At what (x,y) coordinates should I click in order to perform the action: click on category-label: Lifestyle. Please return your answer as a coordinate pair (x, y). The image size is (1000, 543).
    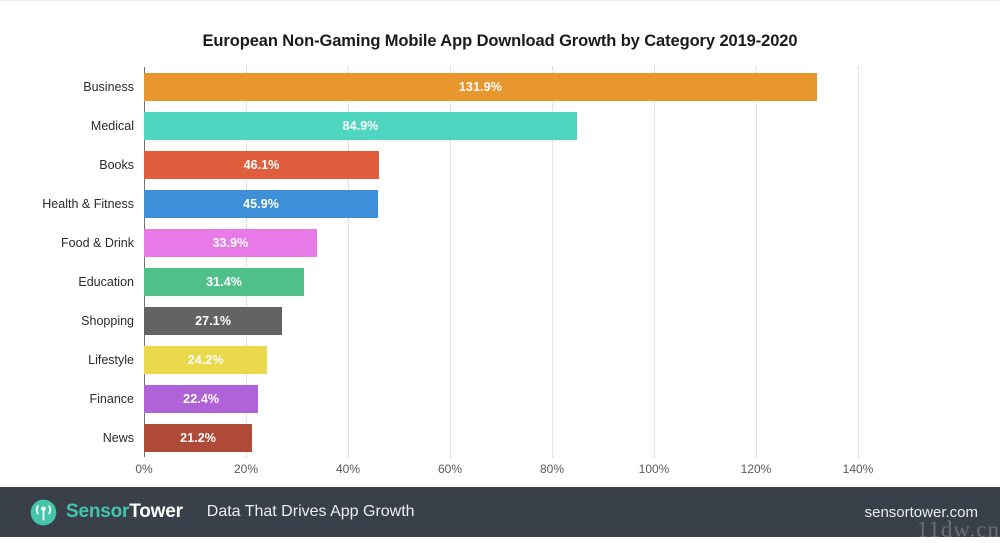
    Looking at the image, I should click on (111, 359).